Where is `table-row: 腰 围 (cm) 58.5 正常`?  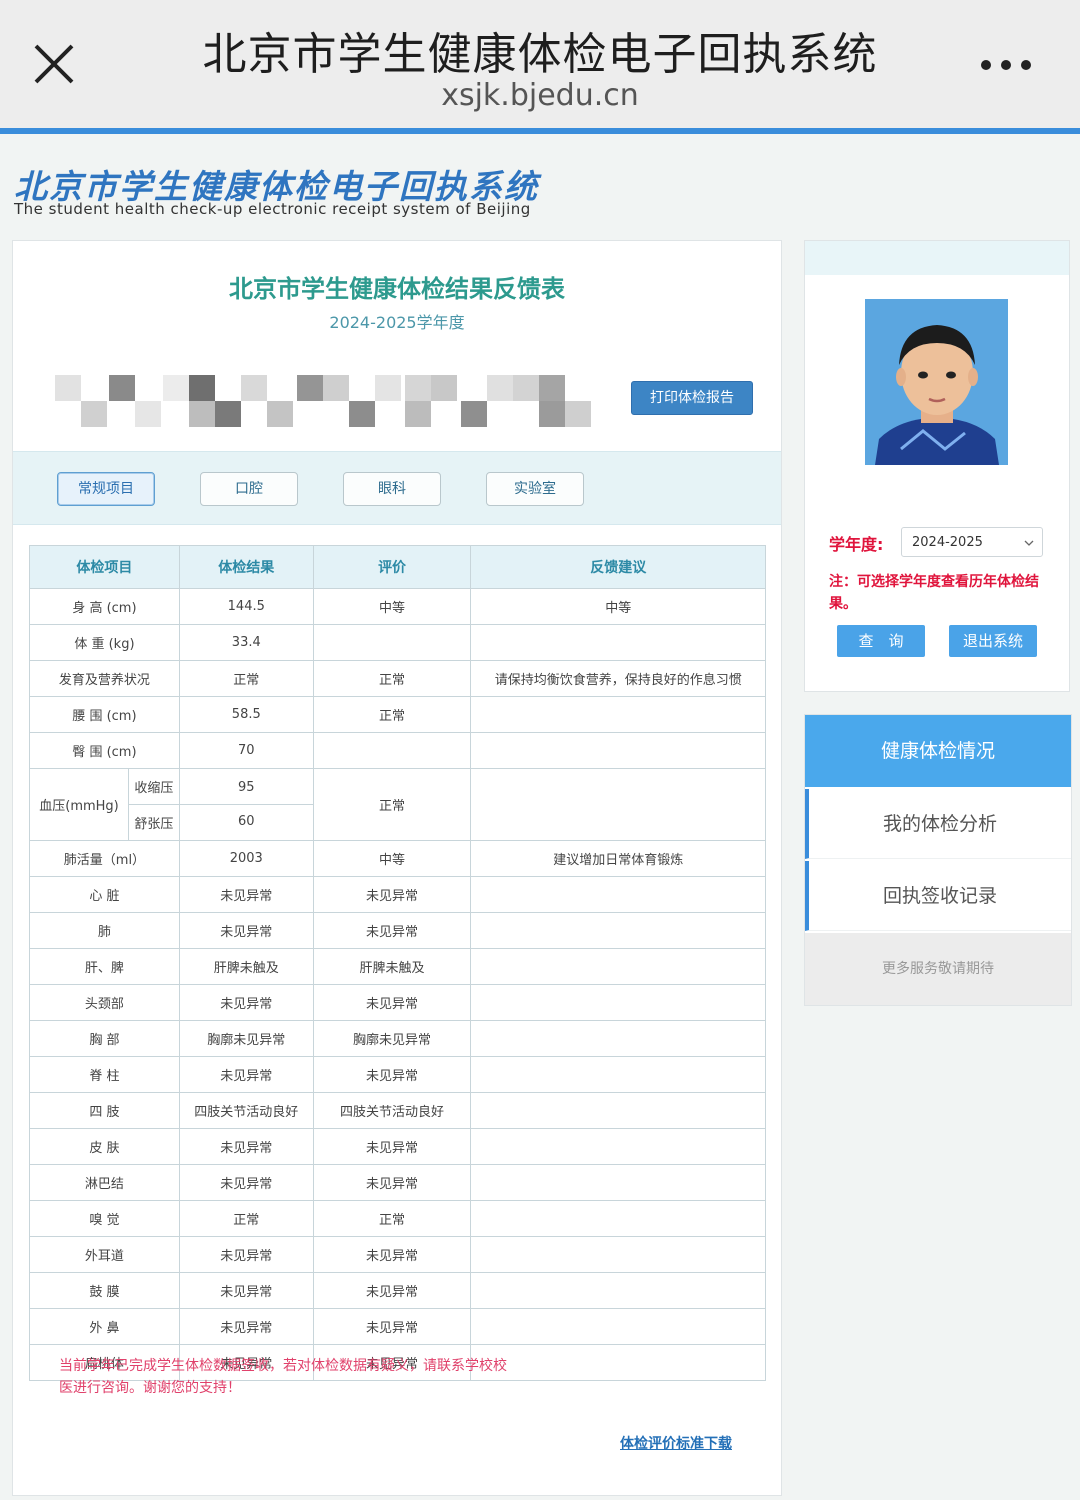 table-row: 腰 围 (cm) 58.5 正常 is located at coordinates (397, 714).